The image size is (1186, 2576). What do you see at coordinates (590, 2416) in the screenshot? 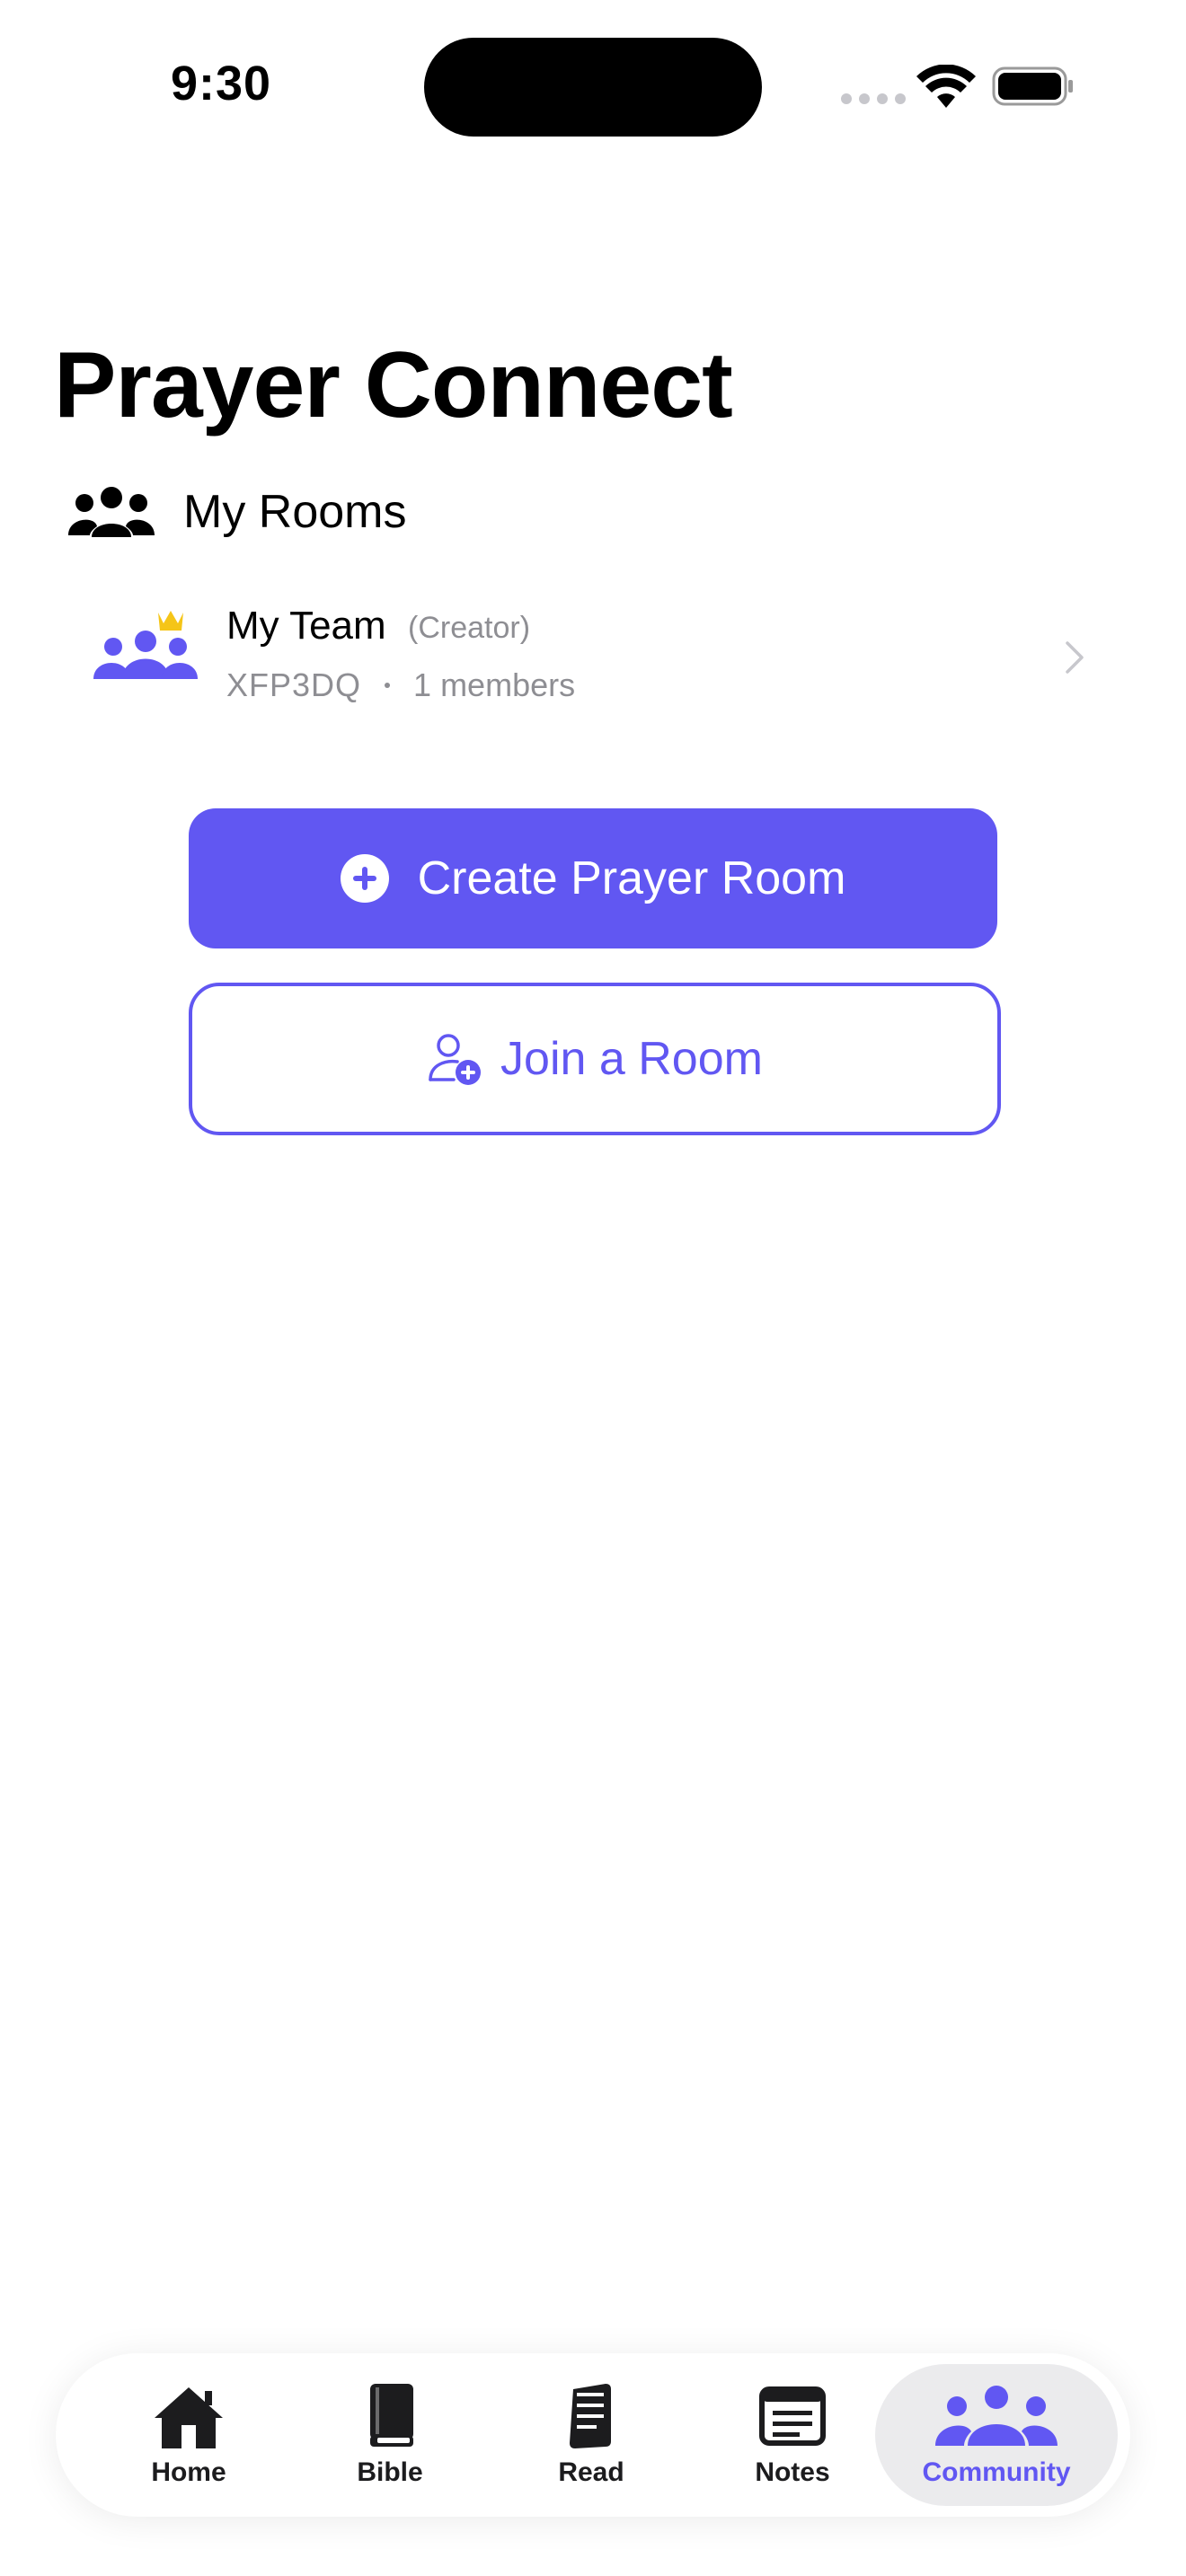
I see `read-icon` at bounding box center [590, 2416].